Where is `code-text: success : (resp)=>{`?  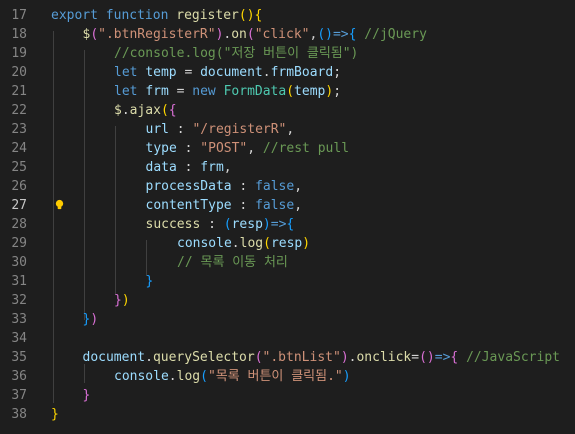
code-text: success : (resp)=>{ is located at coordinates (220, 224).